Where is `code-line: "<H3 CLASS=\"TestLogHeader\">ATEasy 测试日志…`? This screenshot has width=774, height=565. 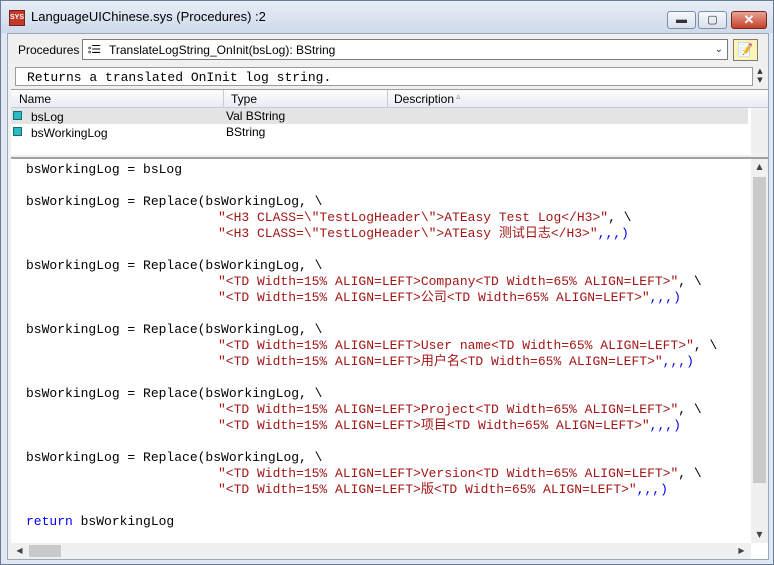
code-line: "<H3 CLASS=\"TestLogHeader\">ATEasy 测试日志… is located at coordinates (423, 234).